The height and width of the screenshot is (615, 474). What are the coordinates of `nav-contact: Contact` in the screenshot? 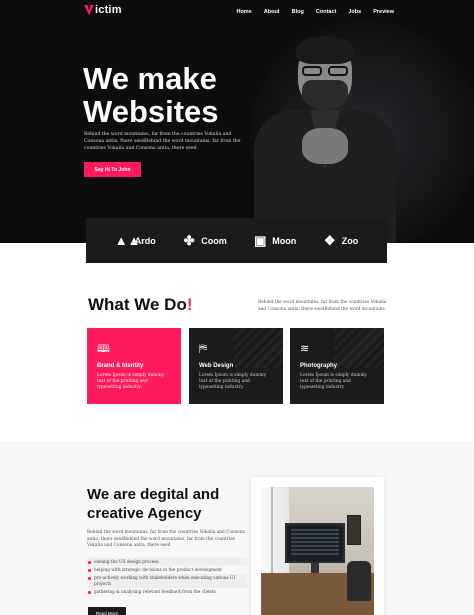 It's located at (326, 12).